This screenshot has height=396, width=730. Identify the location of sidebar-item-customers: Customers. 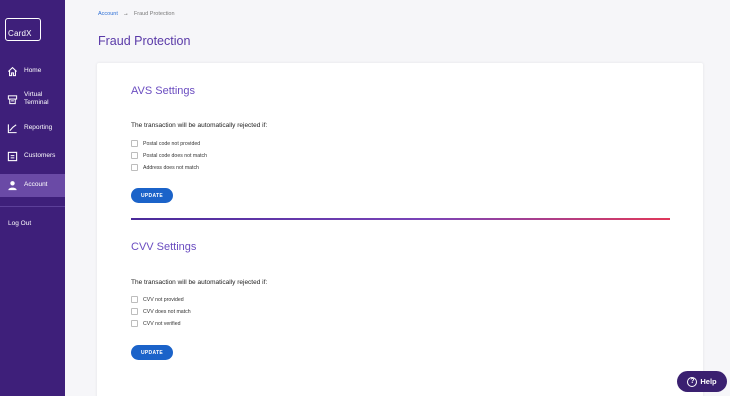
(32, 156).